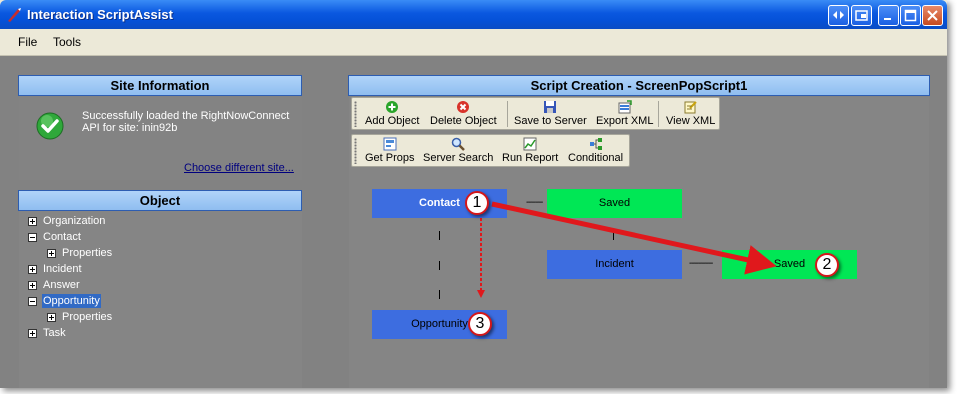  What do you see at coordinates (160, 200) in the screenshot?
I see `object-header: Object` at bounding box center [160, 200].